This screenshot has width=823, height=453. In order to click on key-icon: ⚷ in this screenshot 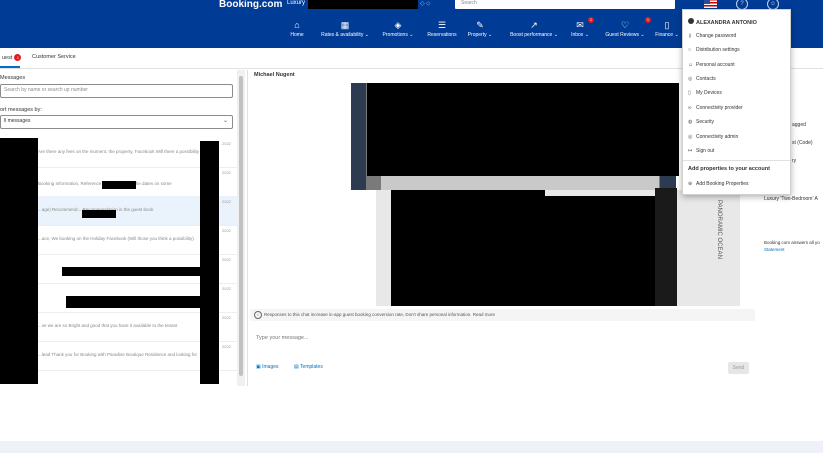, I will do `click(690, 36)`.